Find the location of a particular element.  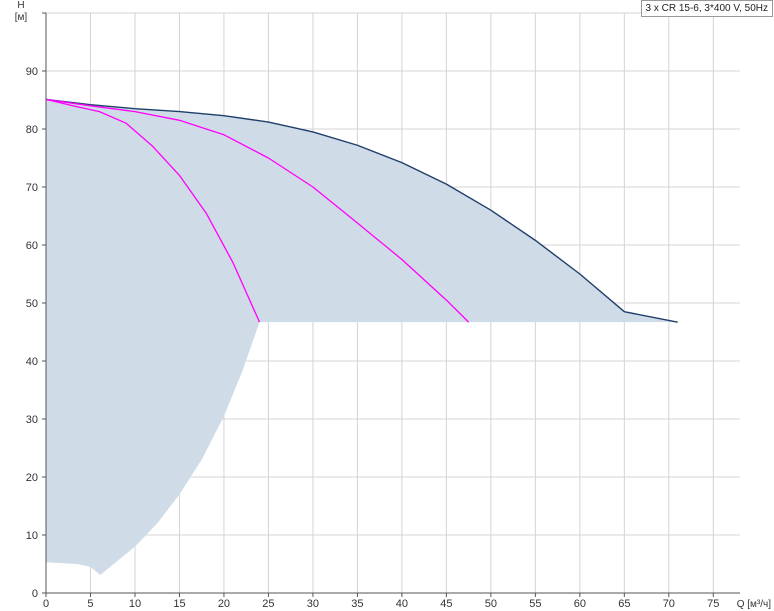

y-tick-label: 90 is located at coordinates (32, 72).